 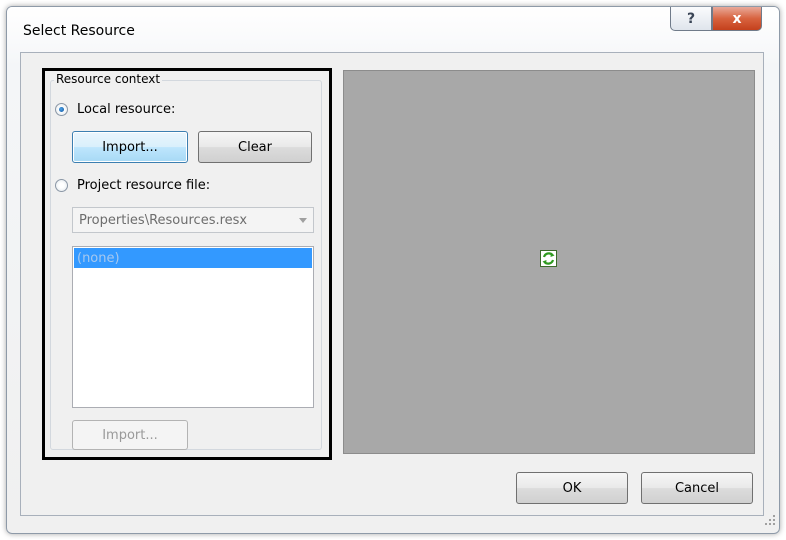 I want to click on local-resource-radio, so click(x=61, y=109).